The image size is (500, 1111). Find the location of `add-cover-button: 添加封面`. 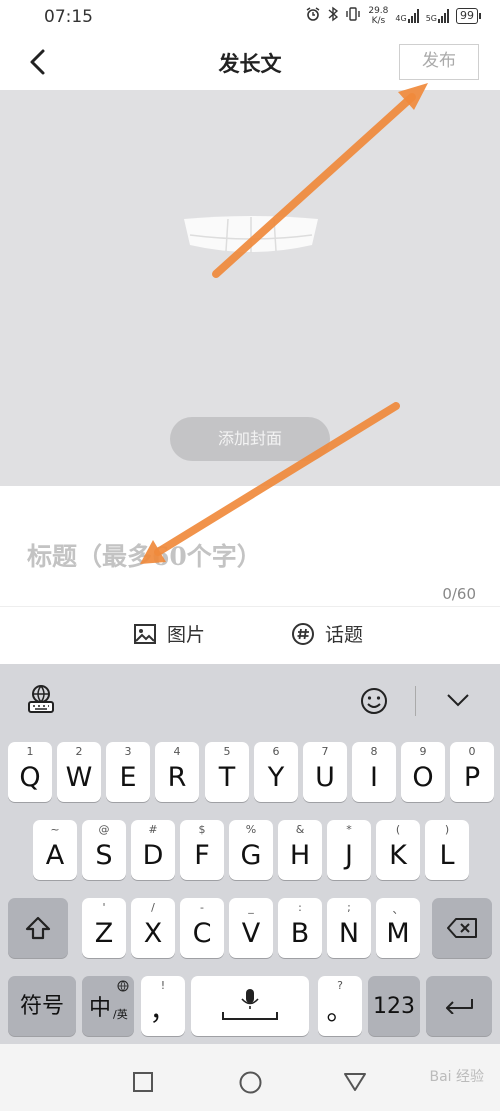

add-cover-button: 添加封面 is located at coordinates (250, 439).